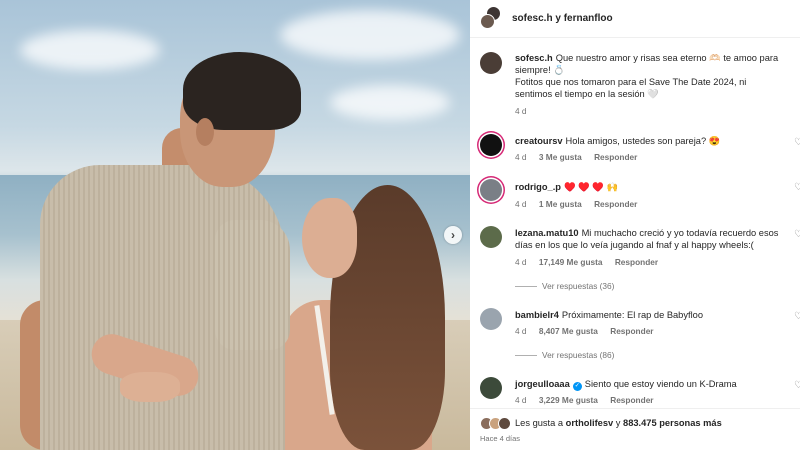 This screenshot has width=800, height=450. I want to click on comment-body: Siento que estoy viendo un K-Drama, so click(660, 384).